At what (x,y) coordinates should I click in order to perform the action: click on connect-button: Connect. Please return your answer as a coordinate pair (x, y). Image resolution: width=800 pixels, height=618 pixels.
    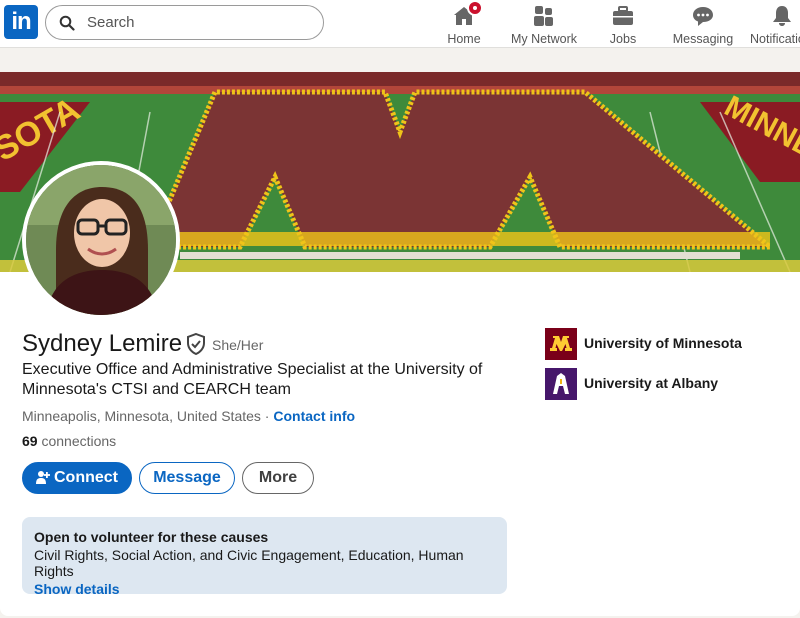
    Looking at the image, I should click on (77, 478).